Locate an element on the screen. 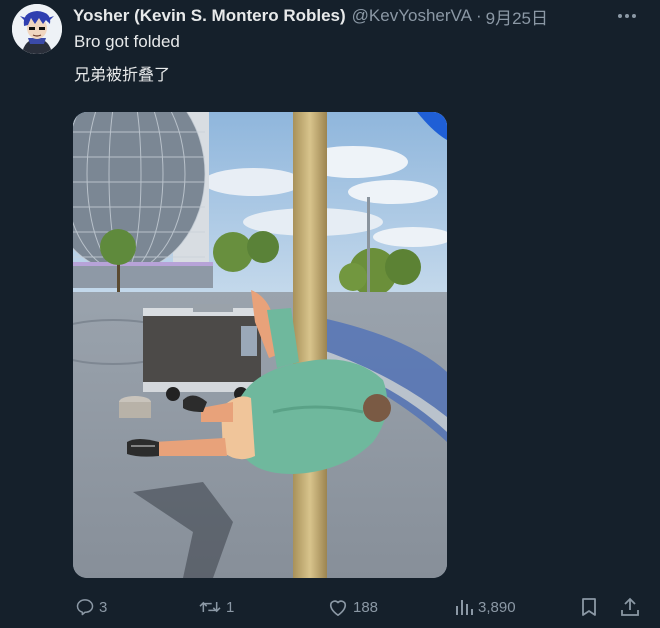 Image resolution: width=660 pixels, height=628 pixels. reply-count: 3 is located at coordinates (103, 607).